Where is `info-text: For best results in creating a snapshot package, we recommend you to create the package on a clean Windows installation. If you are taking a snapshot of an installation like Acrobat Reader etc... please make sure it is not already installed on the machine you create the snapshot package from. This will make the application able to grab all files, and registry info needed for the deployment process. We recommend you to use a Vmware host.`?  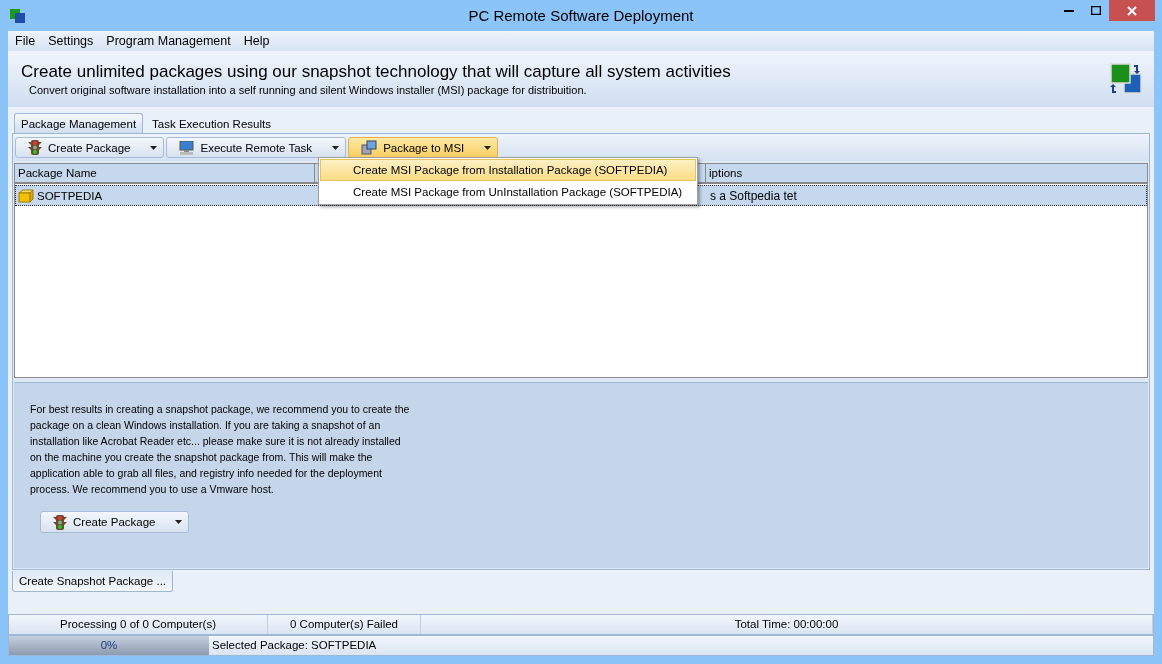
info-text: For best results in creating a snapshot package, we recommend you to create the package on a clean Windows installation. If you are taking a snapshot of an installation like Acrobat Reader etc... please make sure it is not already installed on the machine you create the snapshot package from. This will make the application able to grab all files, and registry info needed for the deployment process. We recommend you to use a Vmware host. is located at coordinates (220, 449).